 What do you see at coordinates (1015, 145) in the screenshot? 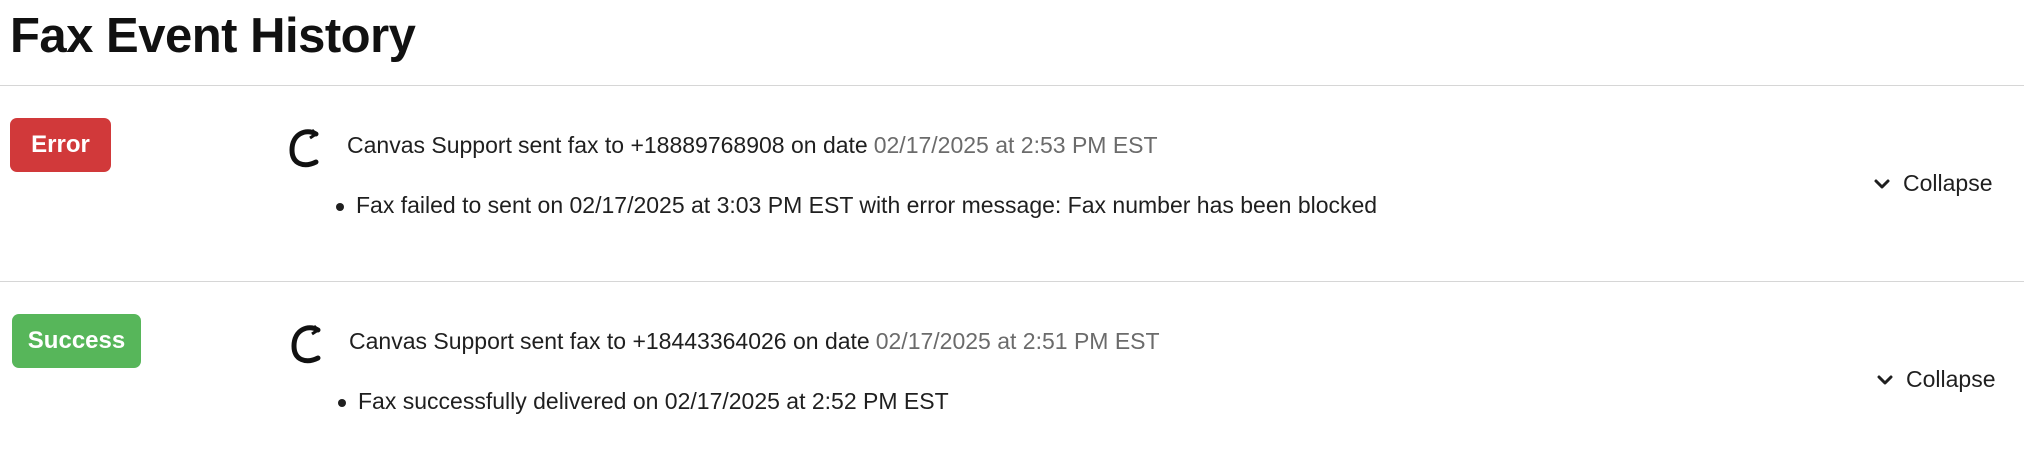
I see `event-date: 02/17/2025 at 2:53 PM EST` at bounding box center [1015, 145].